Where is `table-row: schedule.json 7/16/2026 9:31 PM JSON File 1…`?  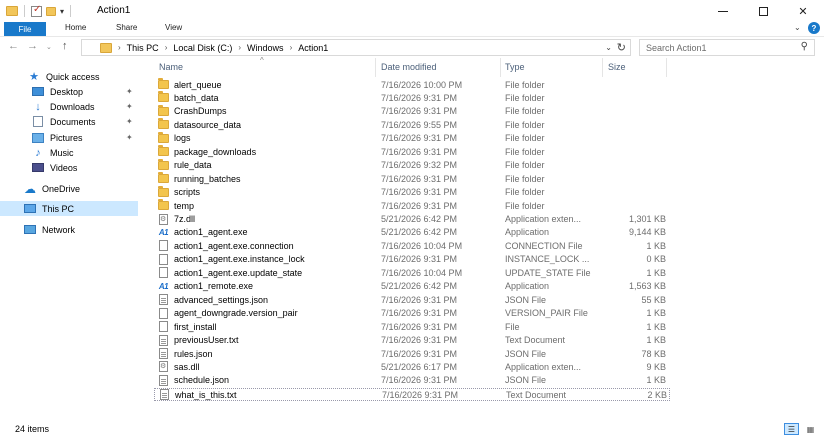 table-row: schedule.json 7/16/2026 9:31 PM JSON File 1… is located at coordinates (412, 380).